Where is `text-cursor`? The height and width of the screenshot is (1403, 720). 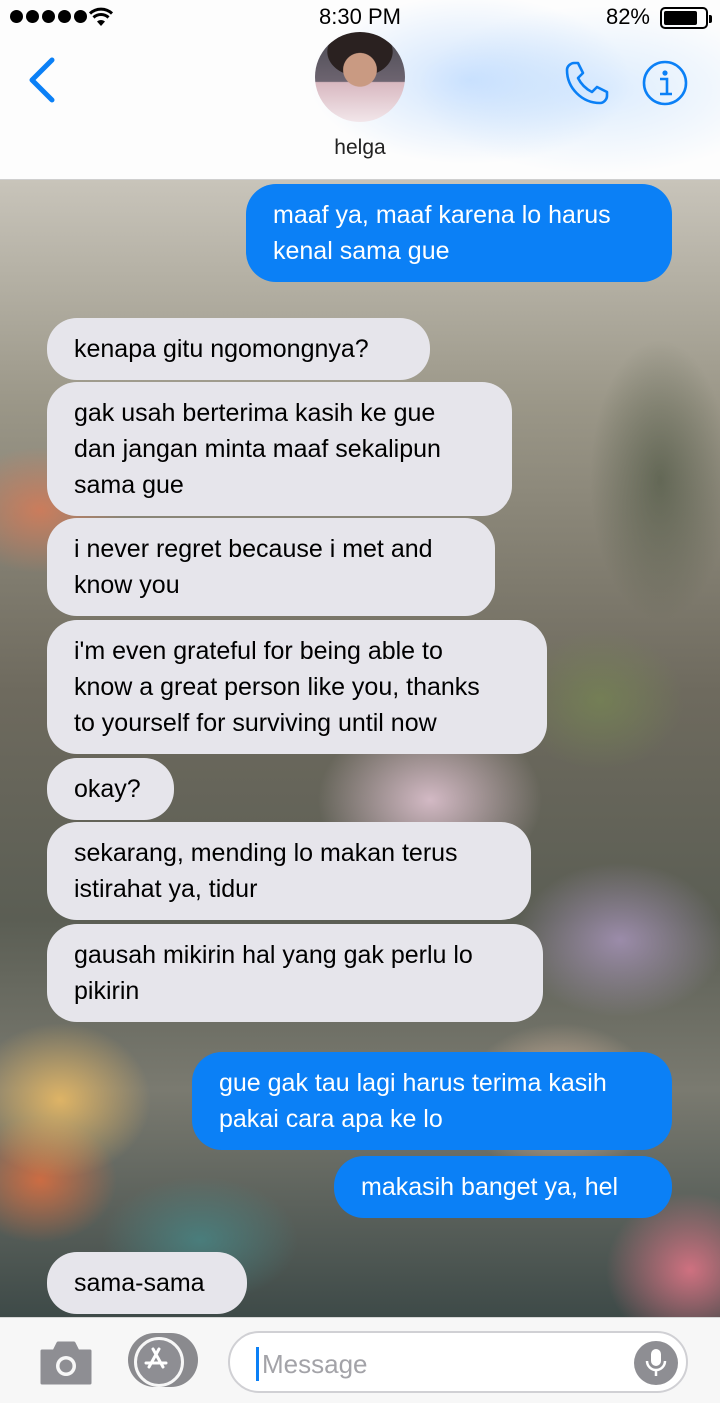 text-cursor is located at coordinates (257, 1364).